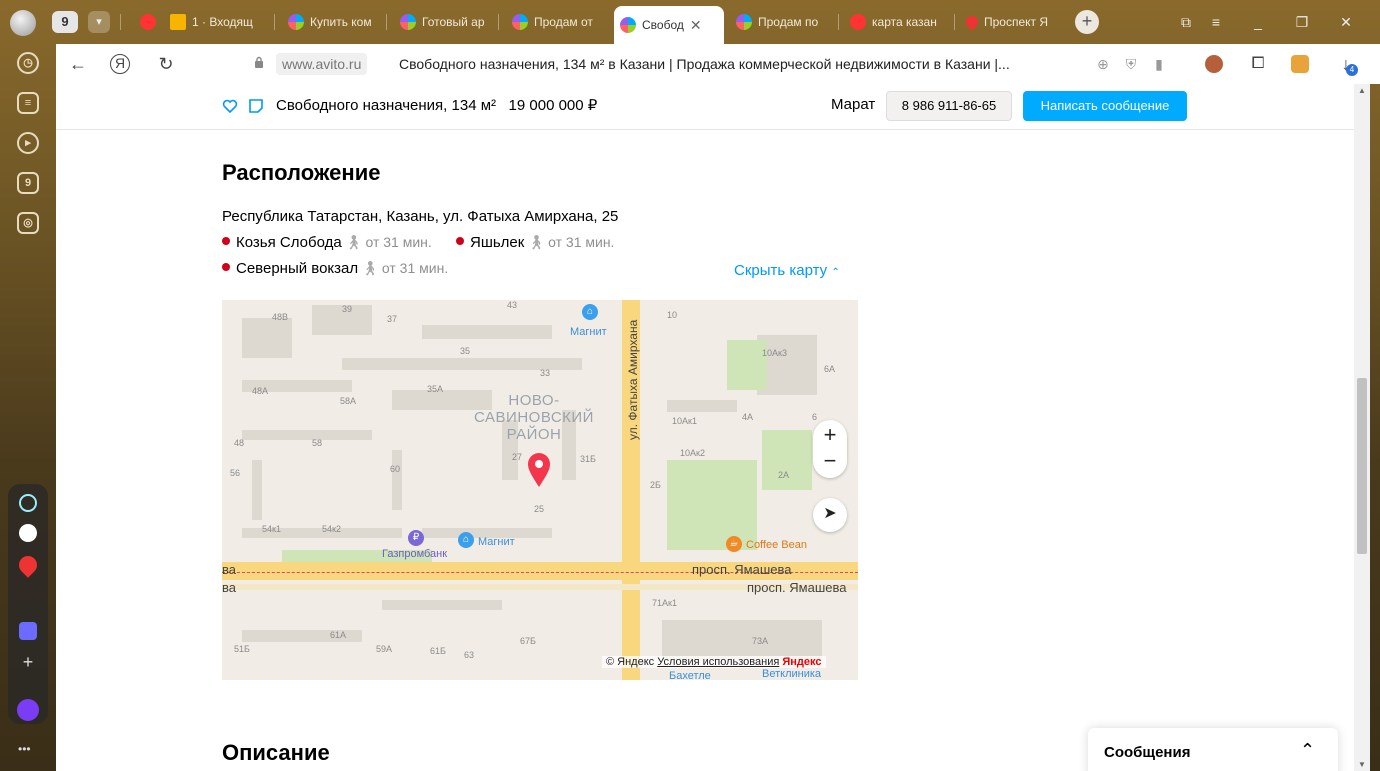 The width and height of the screenshot is (1380, 771). Describe the element at coordinates (630, 662) in the screenshot. I see `attribution-text: © Яндекс` at that location.